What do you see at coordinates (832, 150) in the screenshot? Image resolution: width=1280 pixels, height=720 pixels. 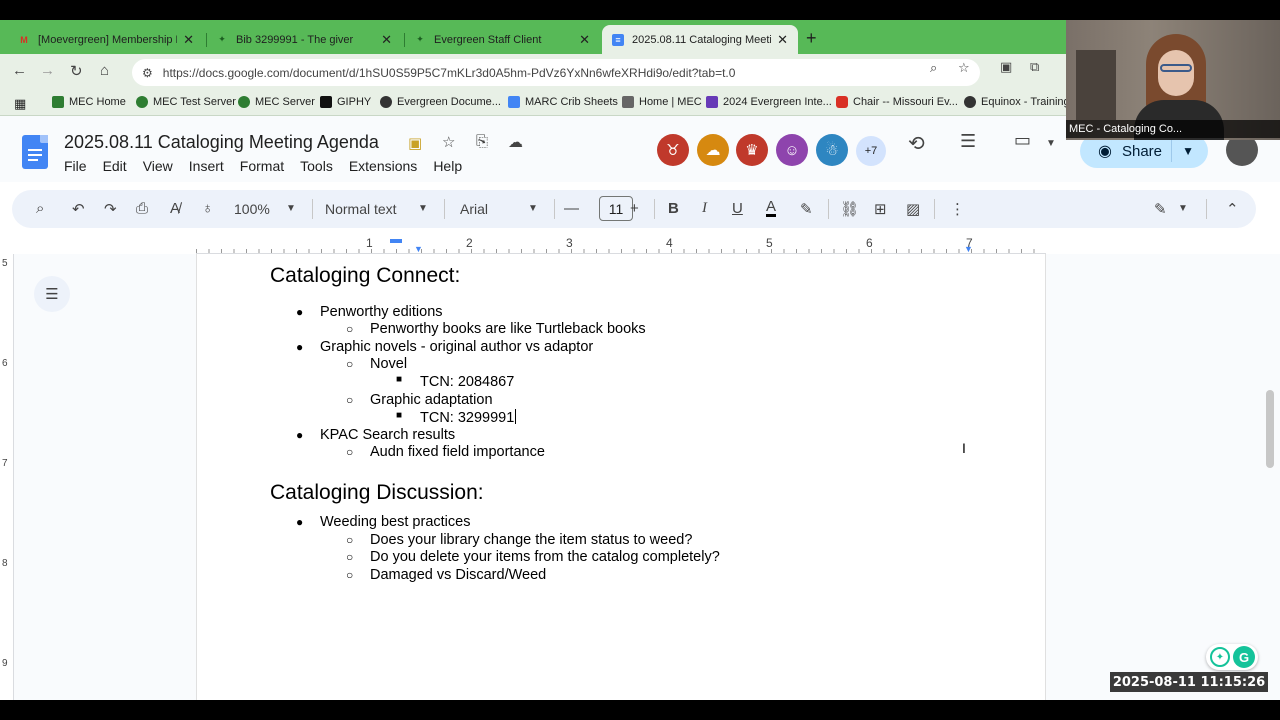 I see `collaborator-avatar: ☃` at bounding box center [832, 150].